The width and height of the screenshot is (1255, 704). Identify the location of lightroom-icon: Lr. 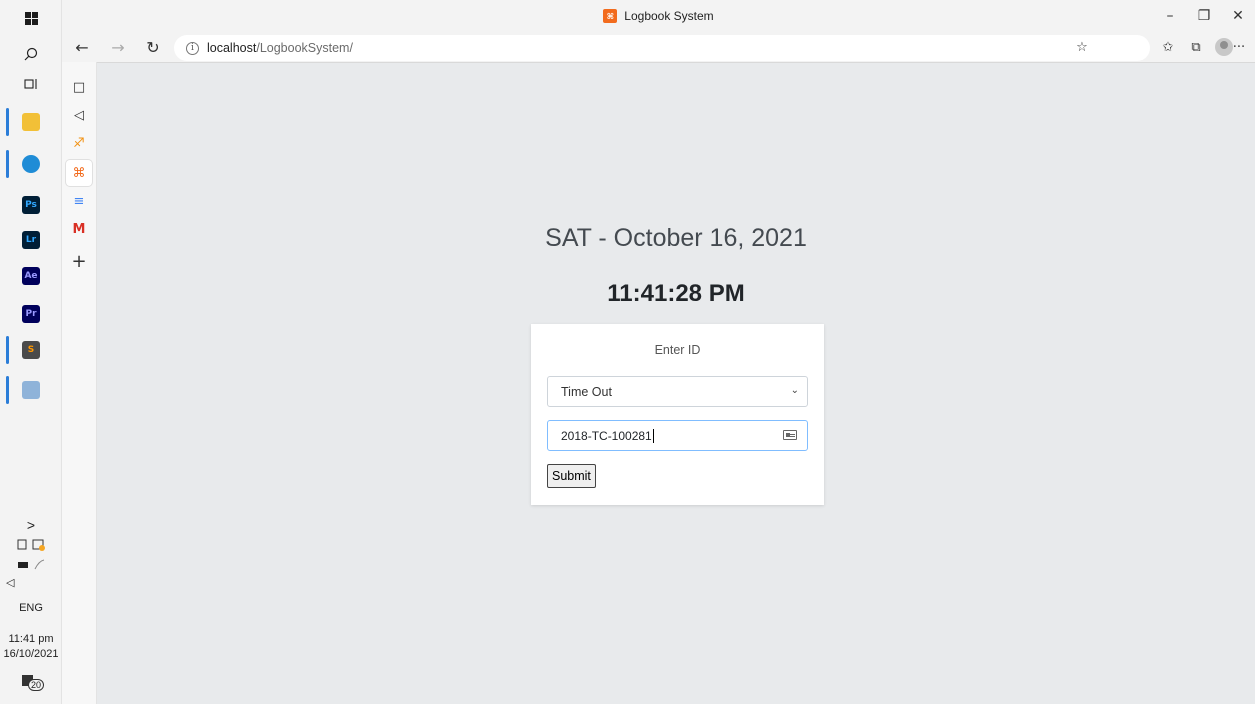
(31, 240).